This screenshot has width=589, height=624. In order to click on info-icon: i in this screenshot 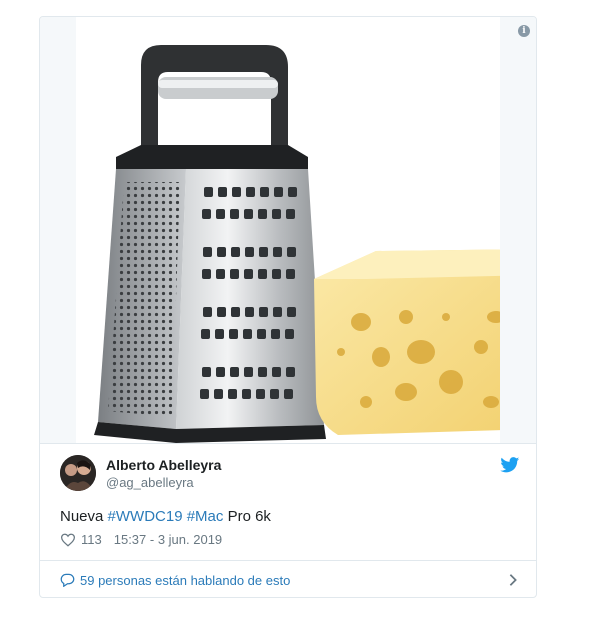, I will do `click(524, 31)`.